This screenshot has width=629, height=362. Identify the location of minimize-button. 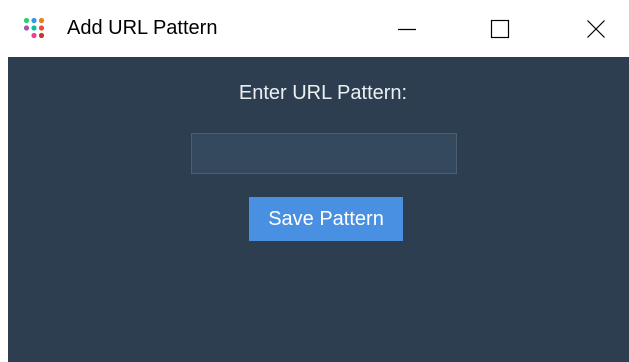
(407, 28).